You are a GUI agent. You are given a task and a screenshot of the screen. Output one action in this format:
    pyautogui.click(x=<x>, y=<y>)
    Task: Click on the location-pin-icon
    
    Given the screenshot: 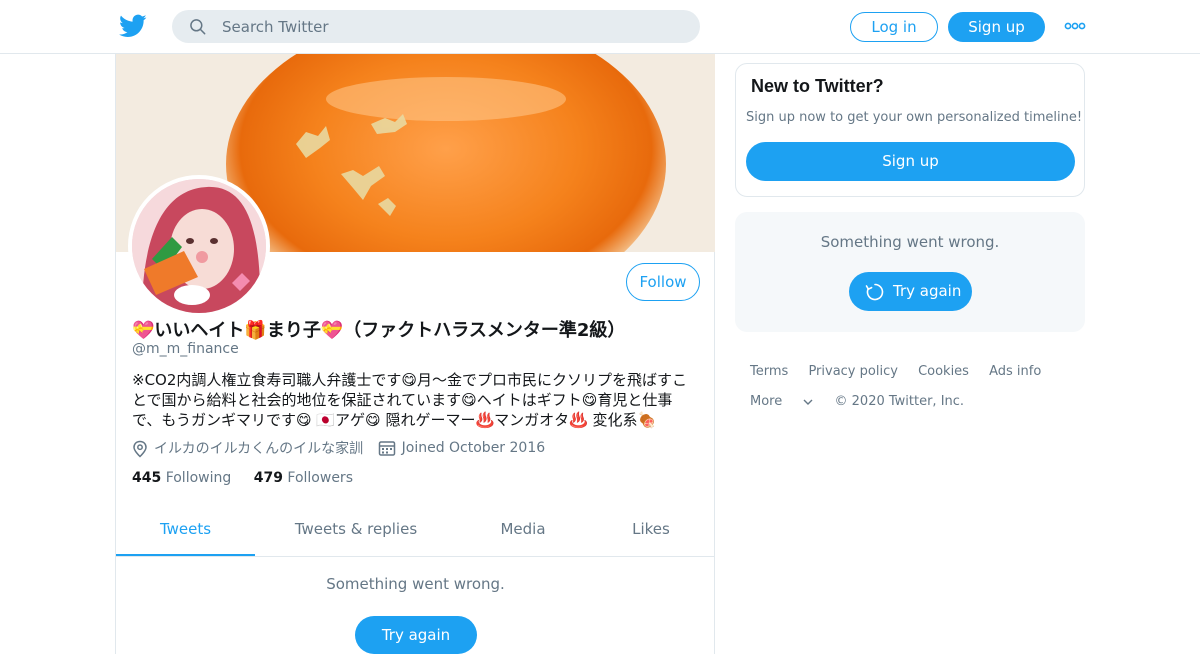 What is the action you would take?
    pyautogui.click(x=140, y=449)
    